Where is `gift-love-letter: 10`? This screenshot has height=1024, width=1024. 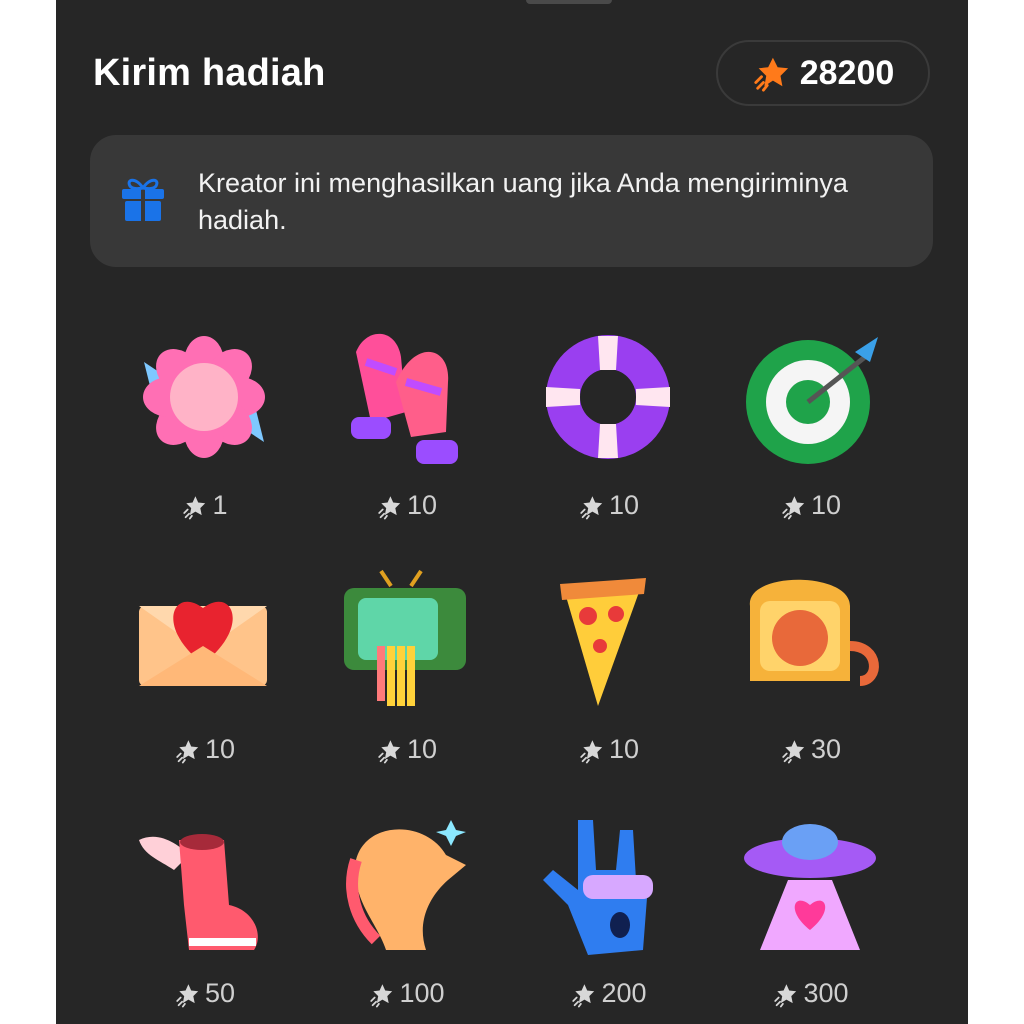
gift-love-letter: 10 is located at coordinates (204, 666).